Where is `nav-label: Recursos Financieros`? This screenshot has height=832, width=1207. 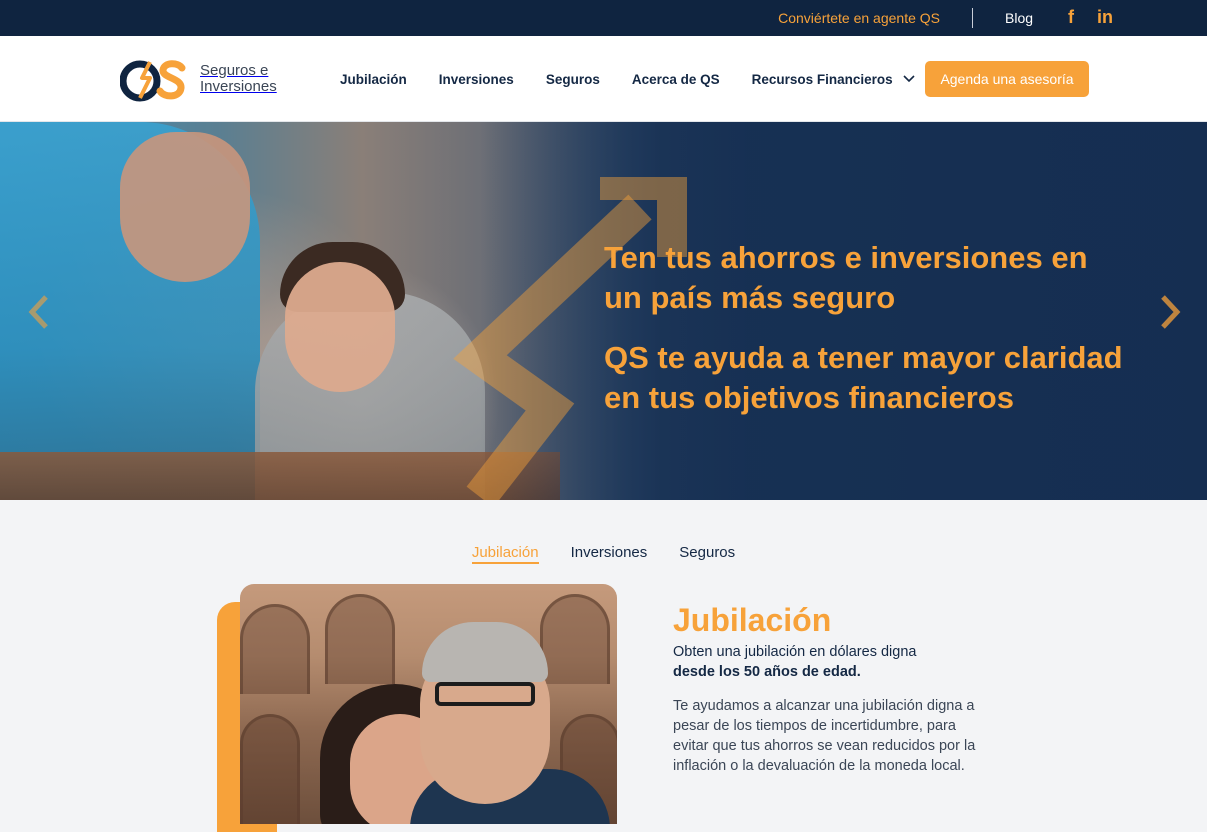 nav-label: Recursos Financieros is located at coordinates (822, 79).